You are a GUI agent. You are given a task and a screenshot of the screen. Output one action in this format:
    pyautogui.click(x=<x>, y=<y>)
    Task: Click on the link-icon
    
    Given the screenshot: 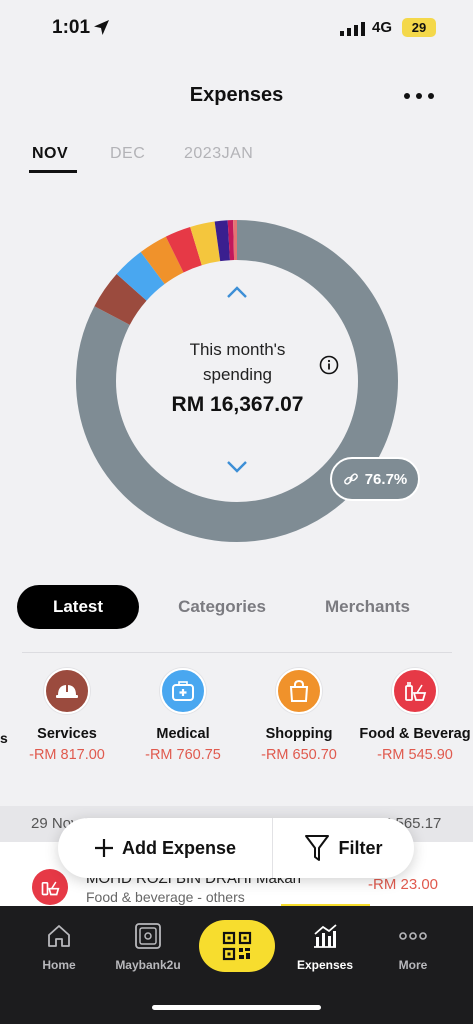 What is the action you would take?
    pyautogui.click(x=350, y=479)
    